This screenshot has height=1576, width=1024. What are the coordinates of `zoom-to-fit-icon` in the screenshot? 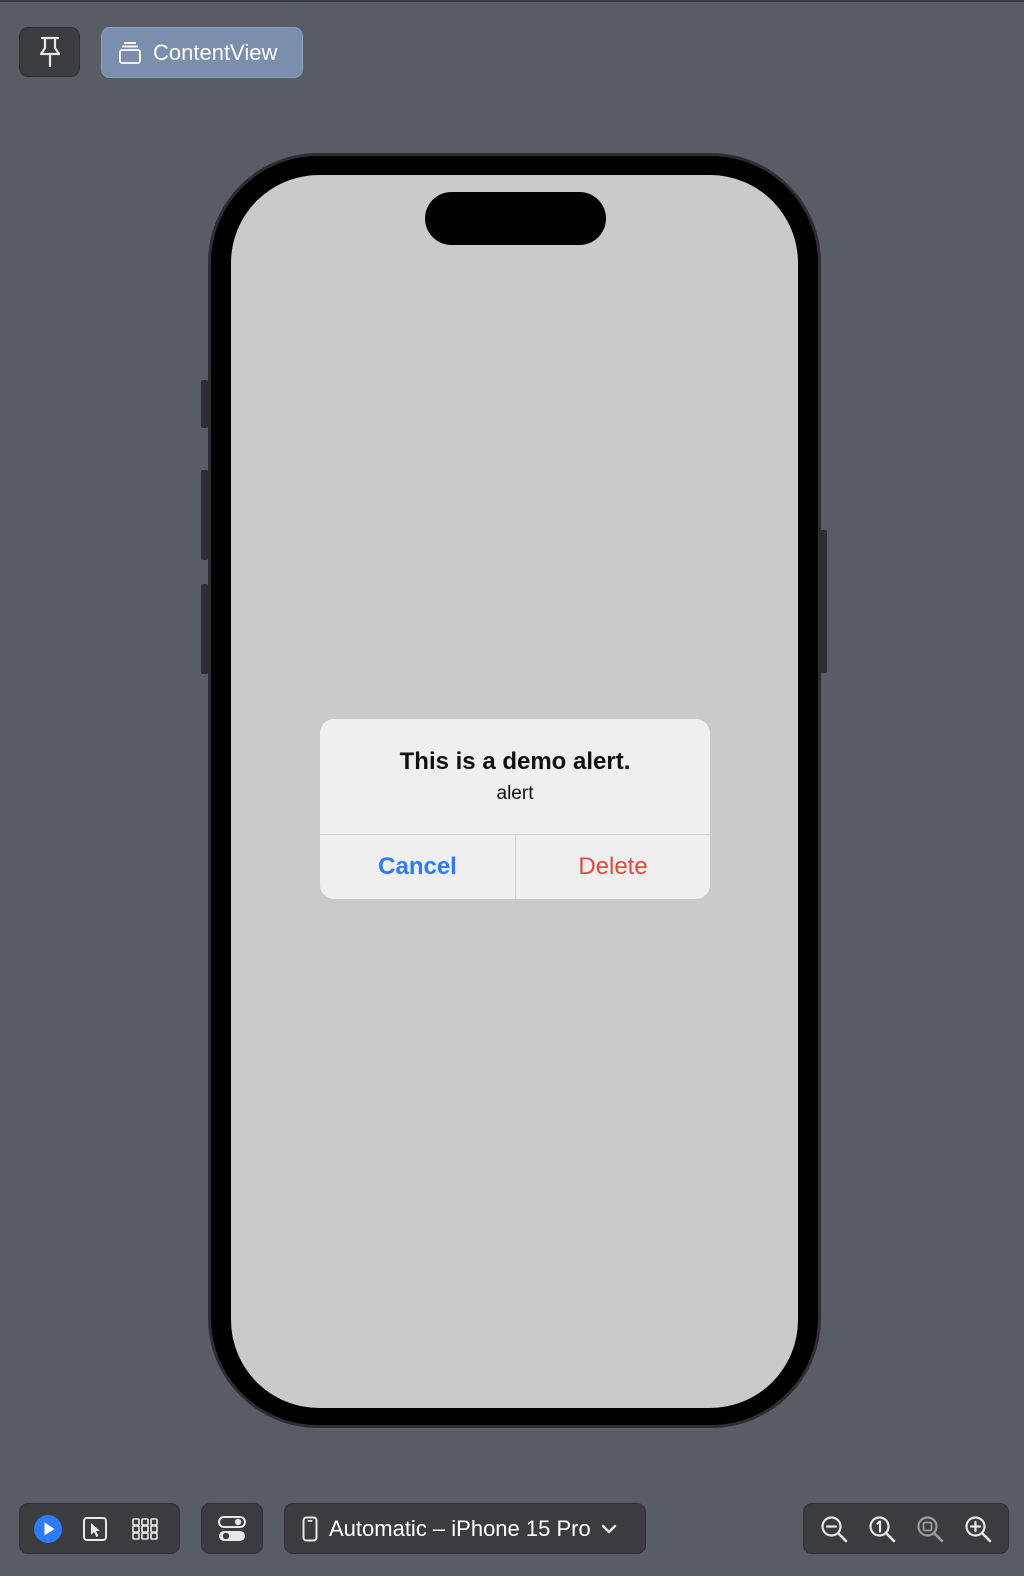 It's located at (930, 1529).